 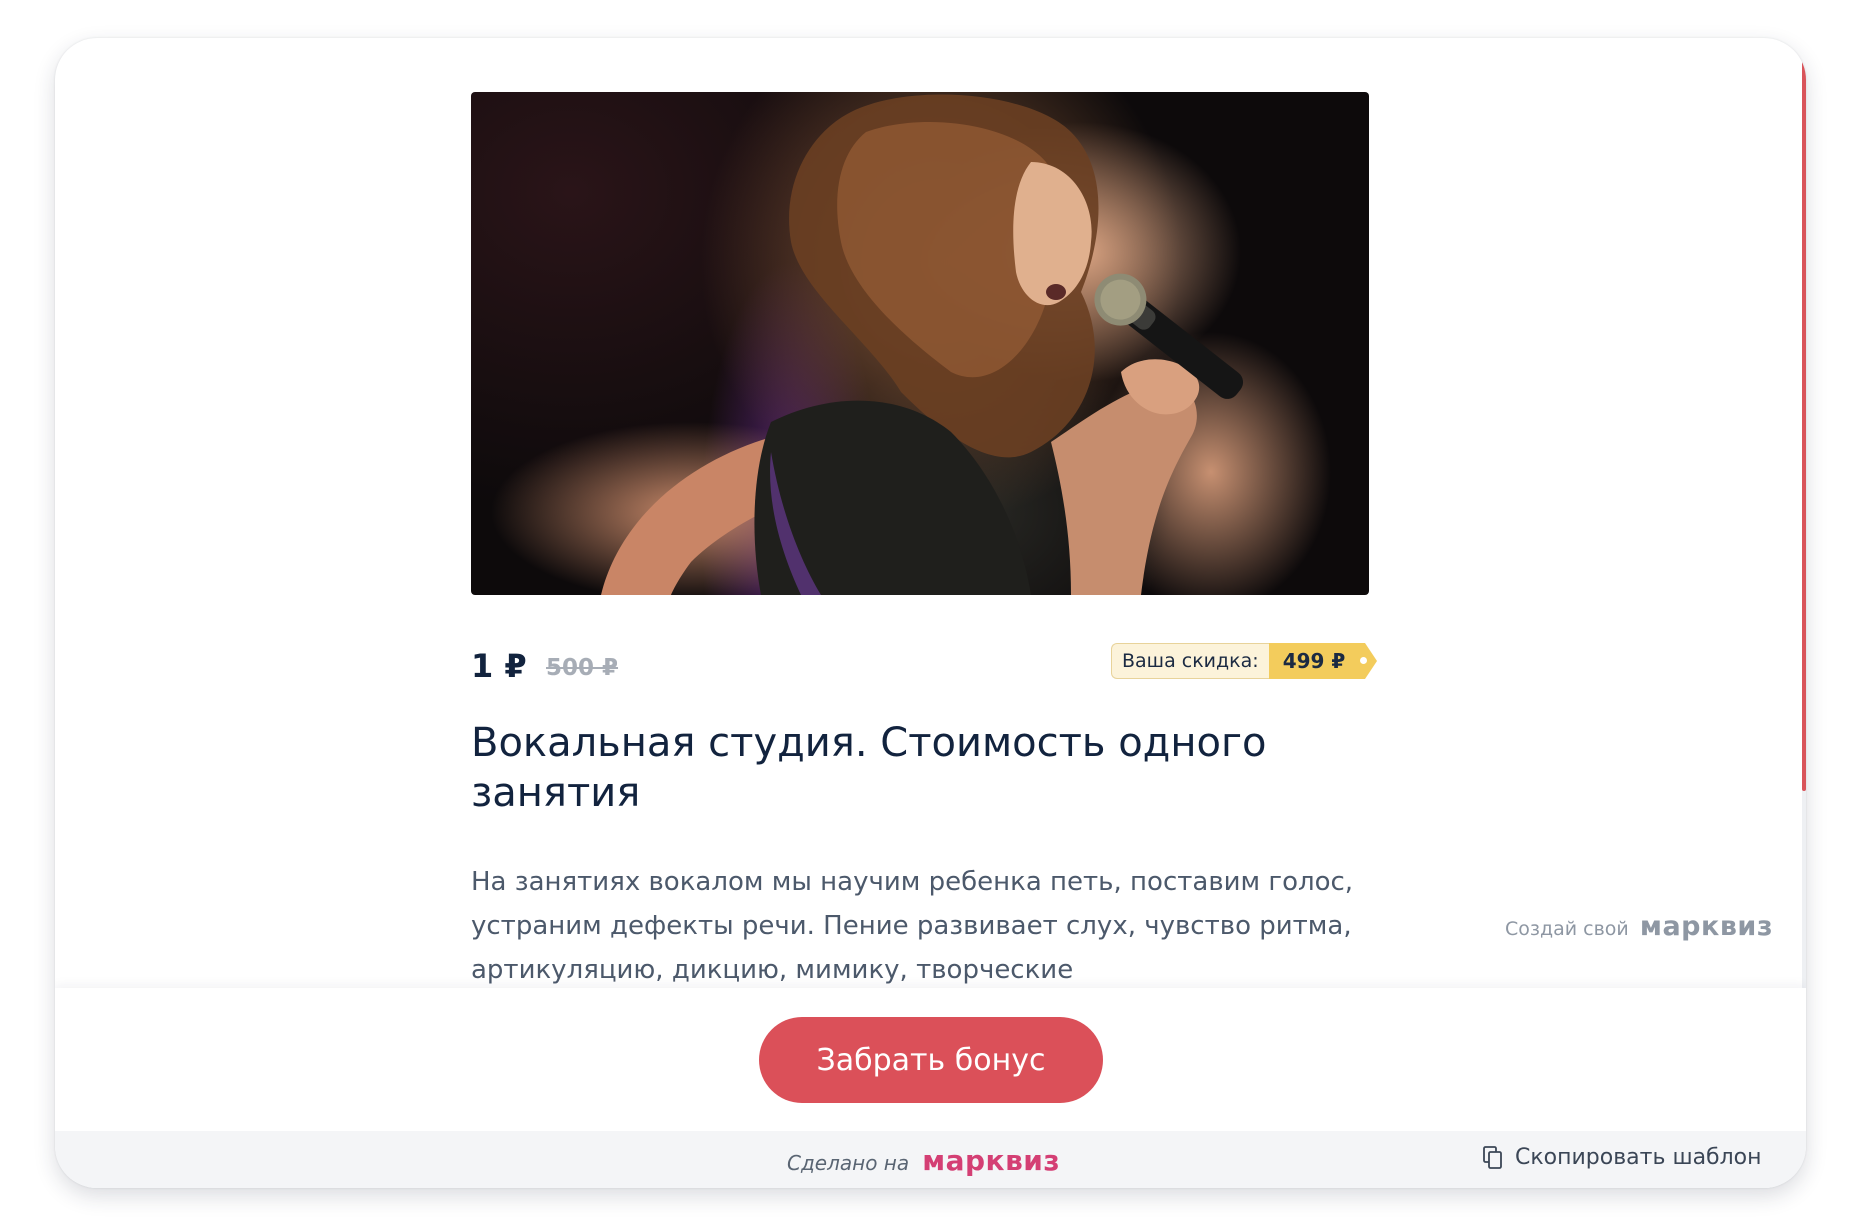 I want to click on price-old: 500 ₽, so click(x=582, y=668).